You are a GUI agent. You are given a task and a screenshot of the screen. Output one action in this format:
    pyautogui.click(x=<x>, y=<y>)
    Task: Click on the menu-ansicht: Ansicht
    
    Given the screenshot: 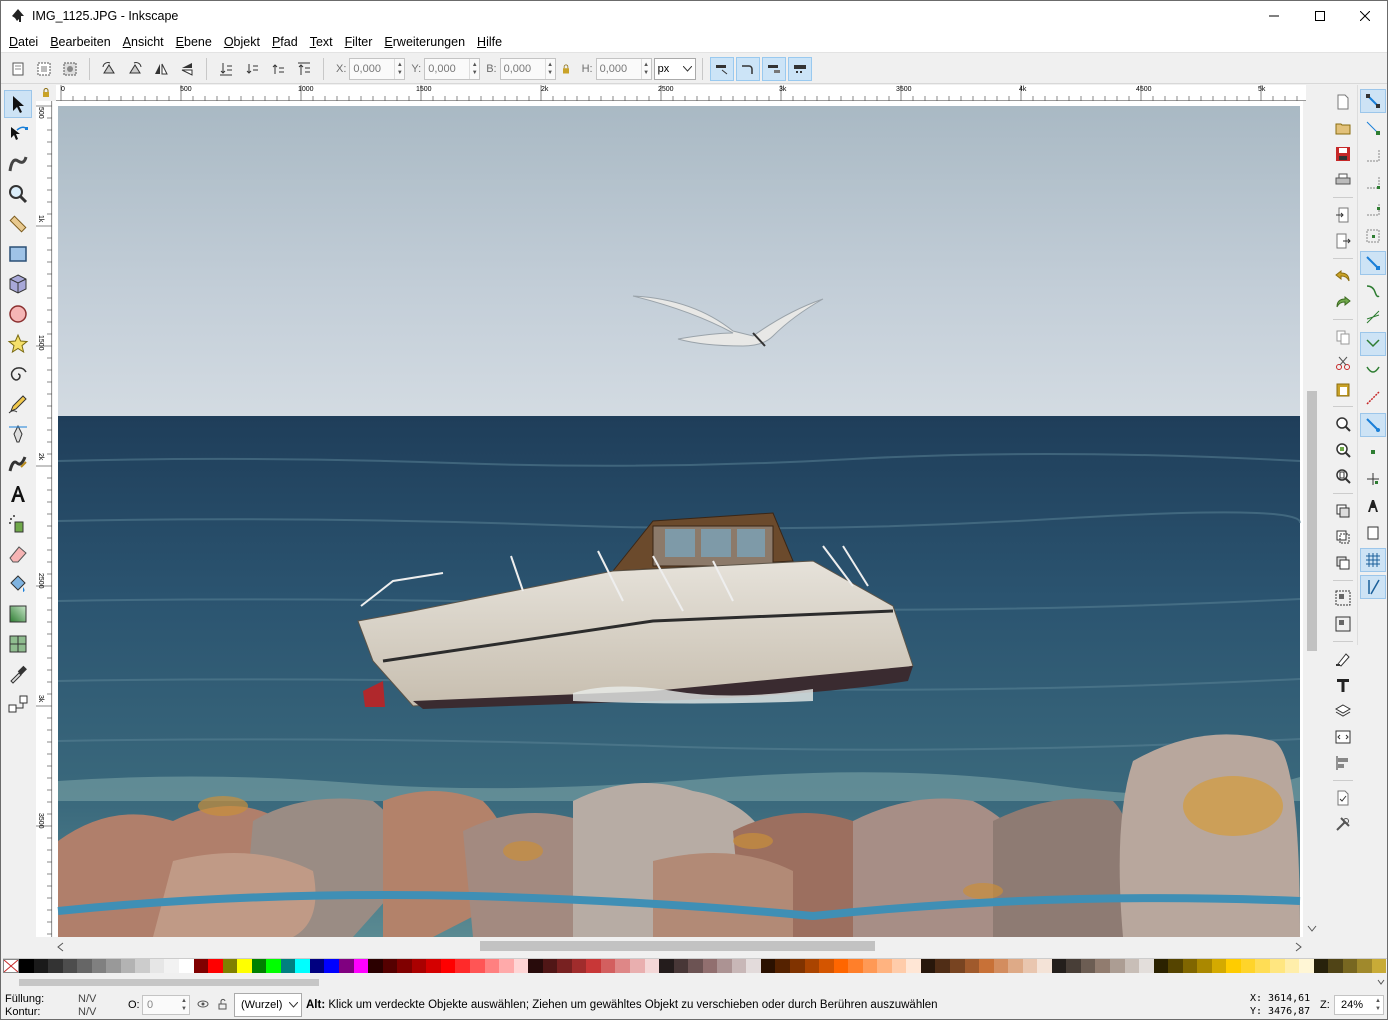 What is the action you would take?
    pyautogui.click(x=143, y=42)
    